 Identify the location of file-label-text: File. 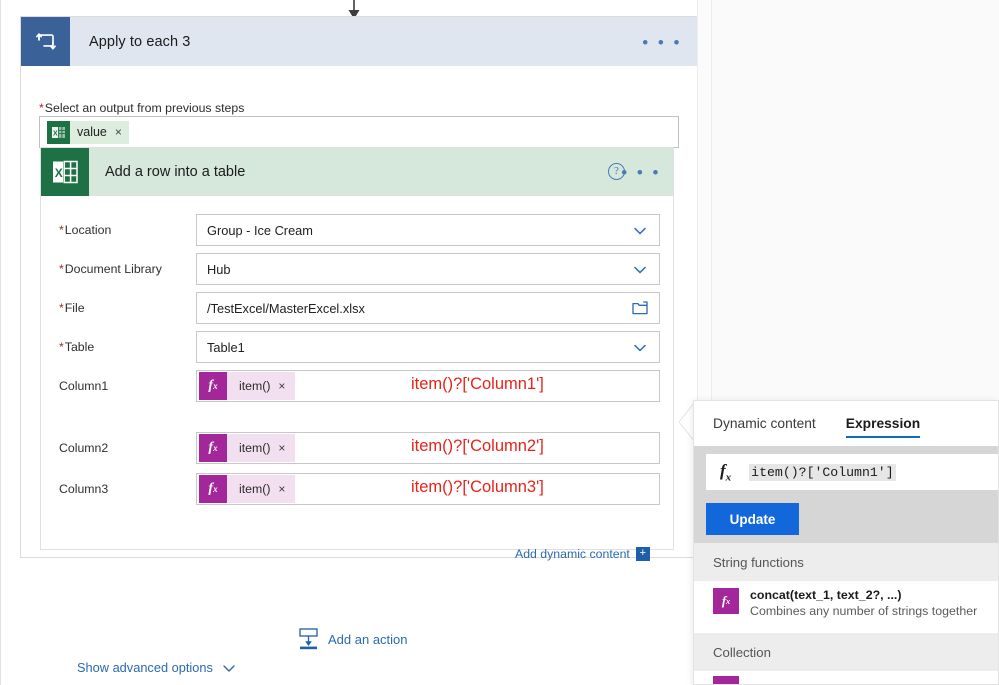
(74, 308).